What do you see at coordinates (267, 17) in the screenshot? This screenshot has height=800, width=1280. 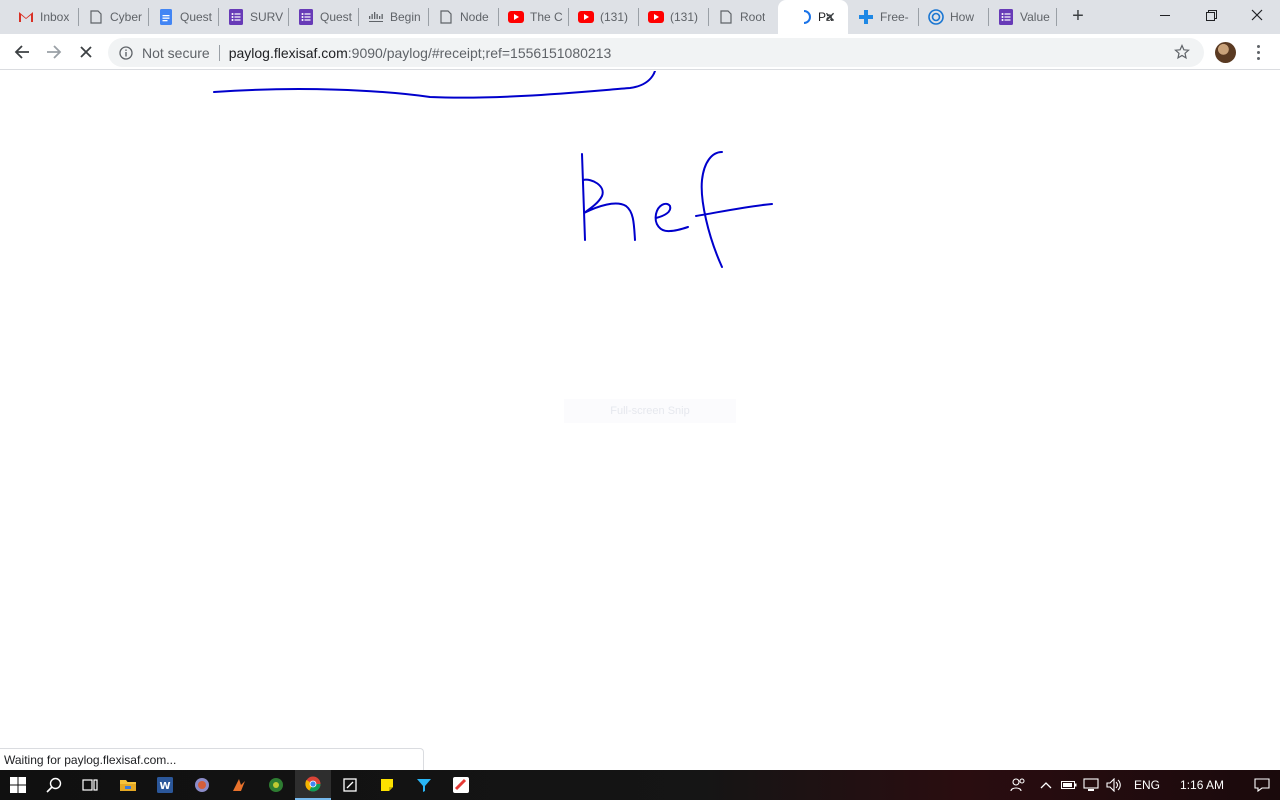 I see `tab-title: SURV` at bounding box center [267, 17].